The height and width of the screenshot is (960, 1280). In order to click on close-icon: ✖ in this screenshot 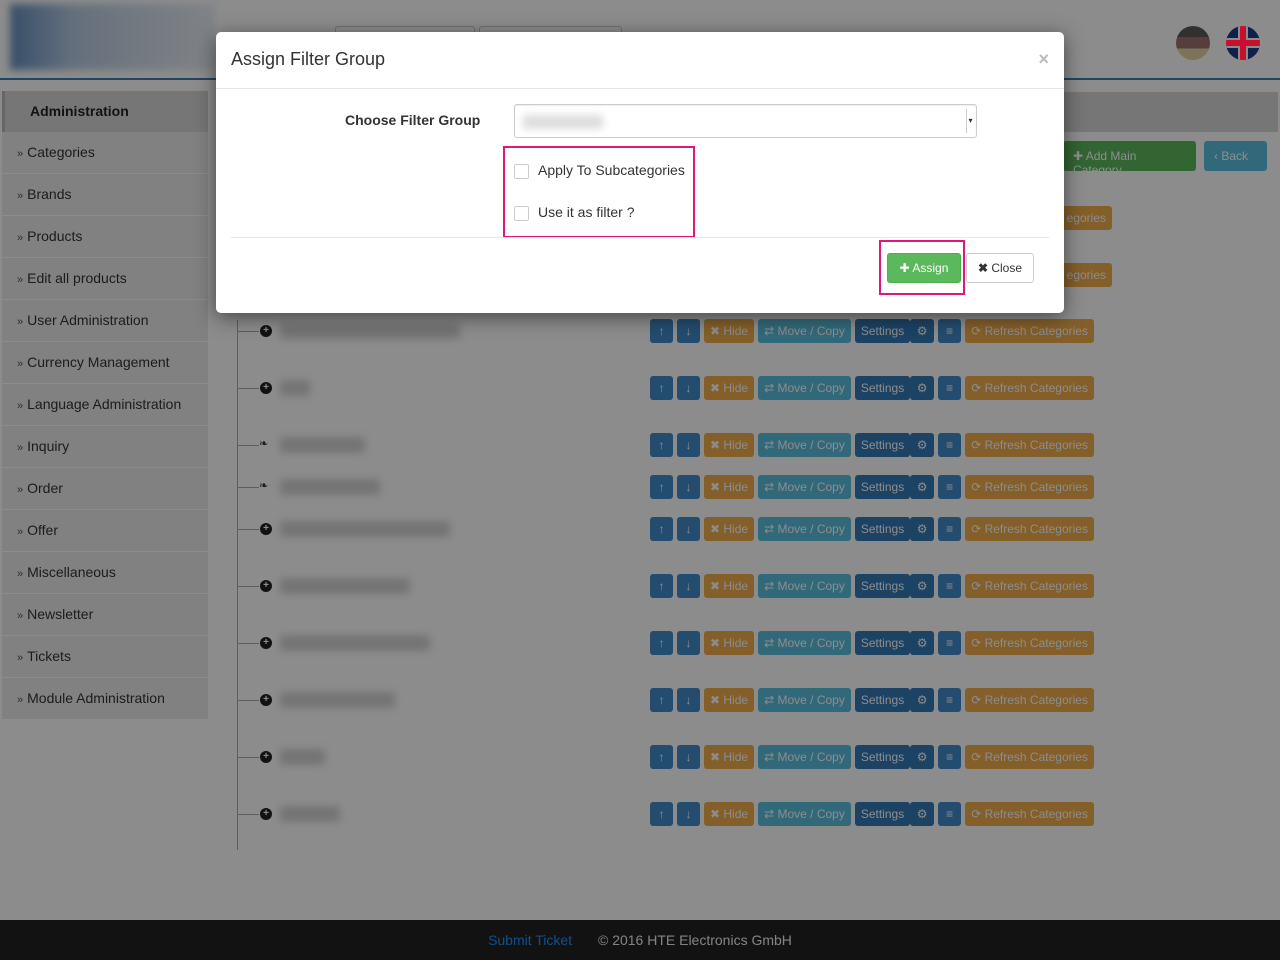, I will do `click(984, 268)`.